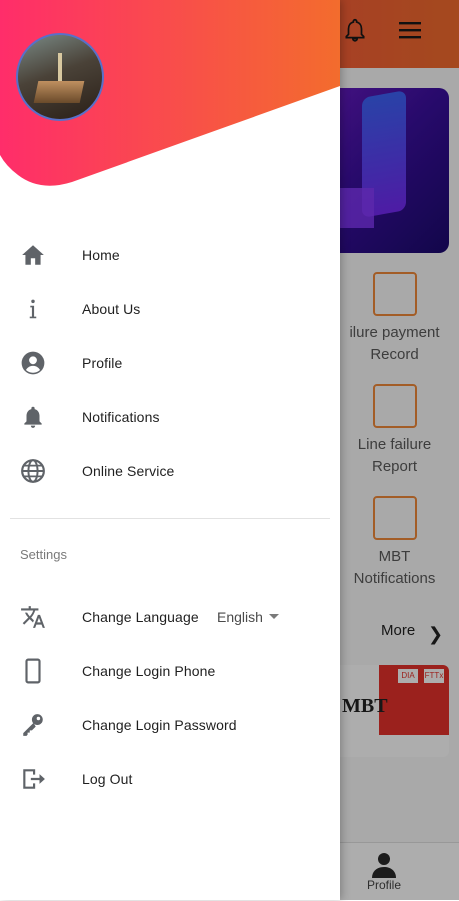 This screenshot has width=459, height=901. What do you see at coordinates (240, 617) in the screenshot?
I see `language-select-value: English` at bounding box center [240, 617].